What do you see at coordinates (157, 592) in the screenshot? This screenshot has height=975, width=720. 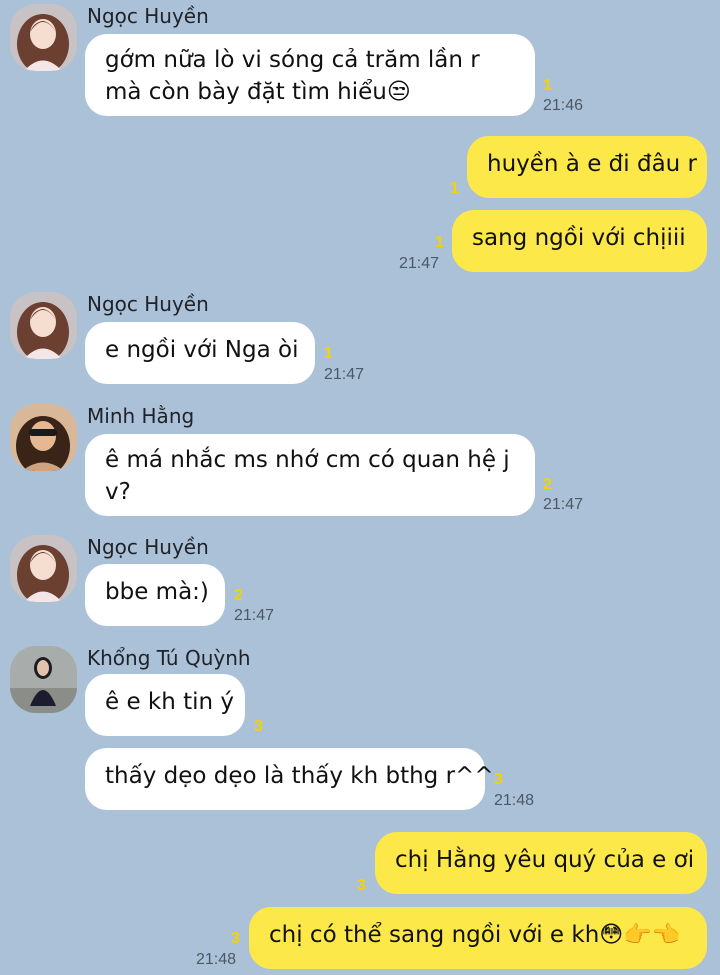 I see `message-text: bbe mà:)` at bounding box center [157, 592].